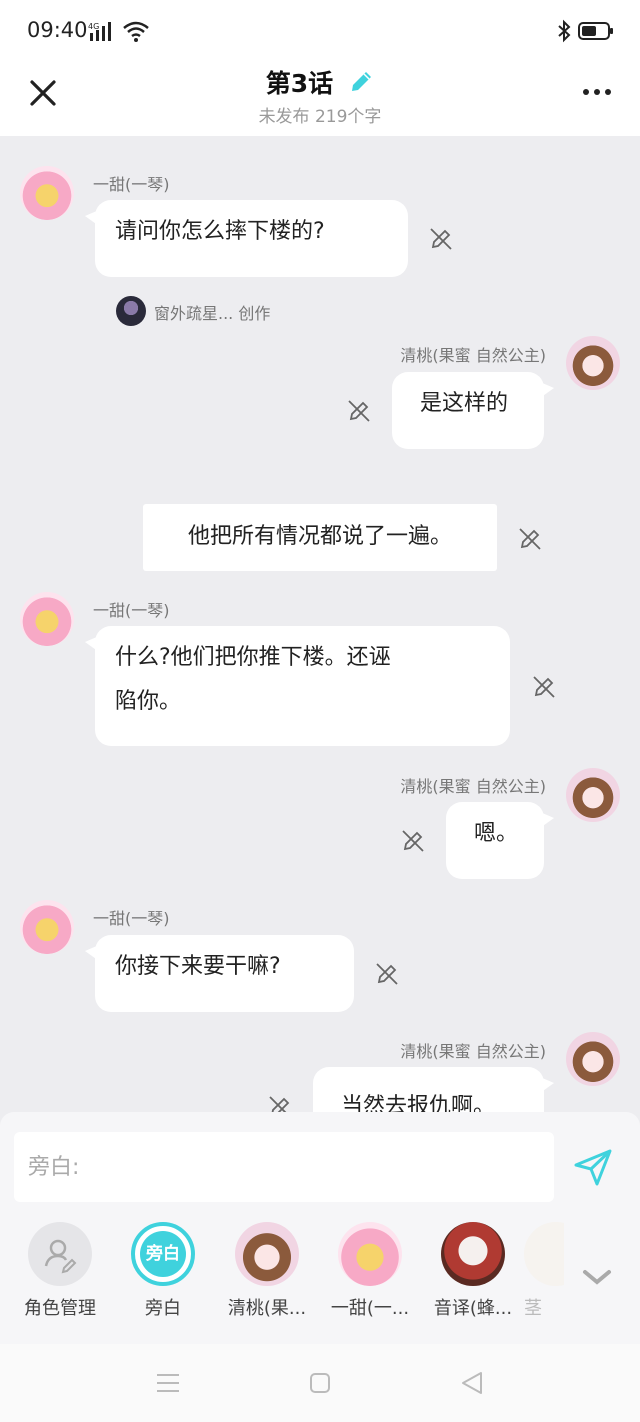 The height and width of the screenshot is (1422, 640). What do you see at coordinates (544, 1254) in the screenshot?
I see `avatar-partial` at bounding box center [544, 1254].